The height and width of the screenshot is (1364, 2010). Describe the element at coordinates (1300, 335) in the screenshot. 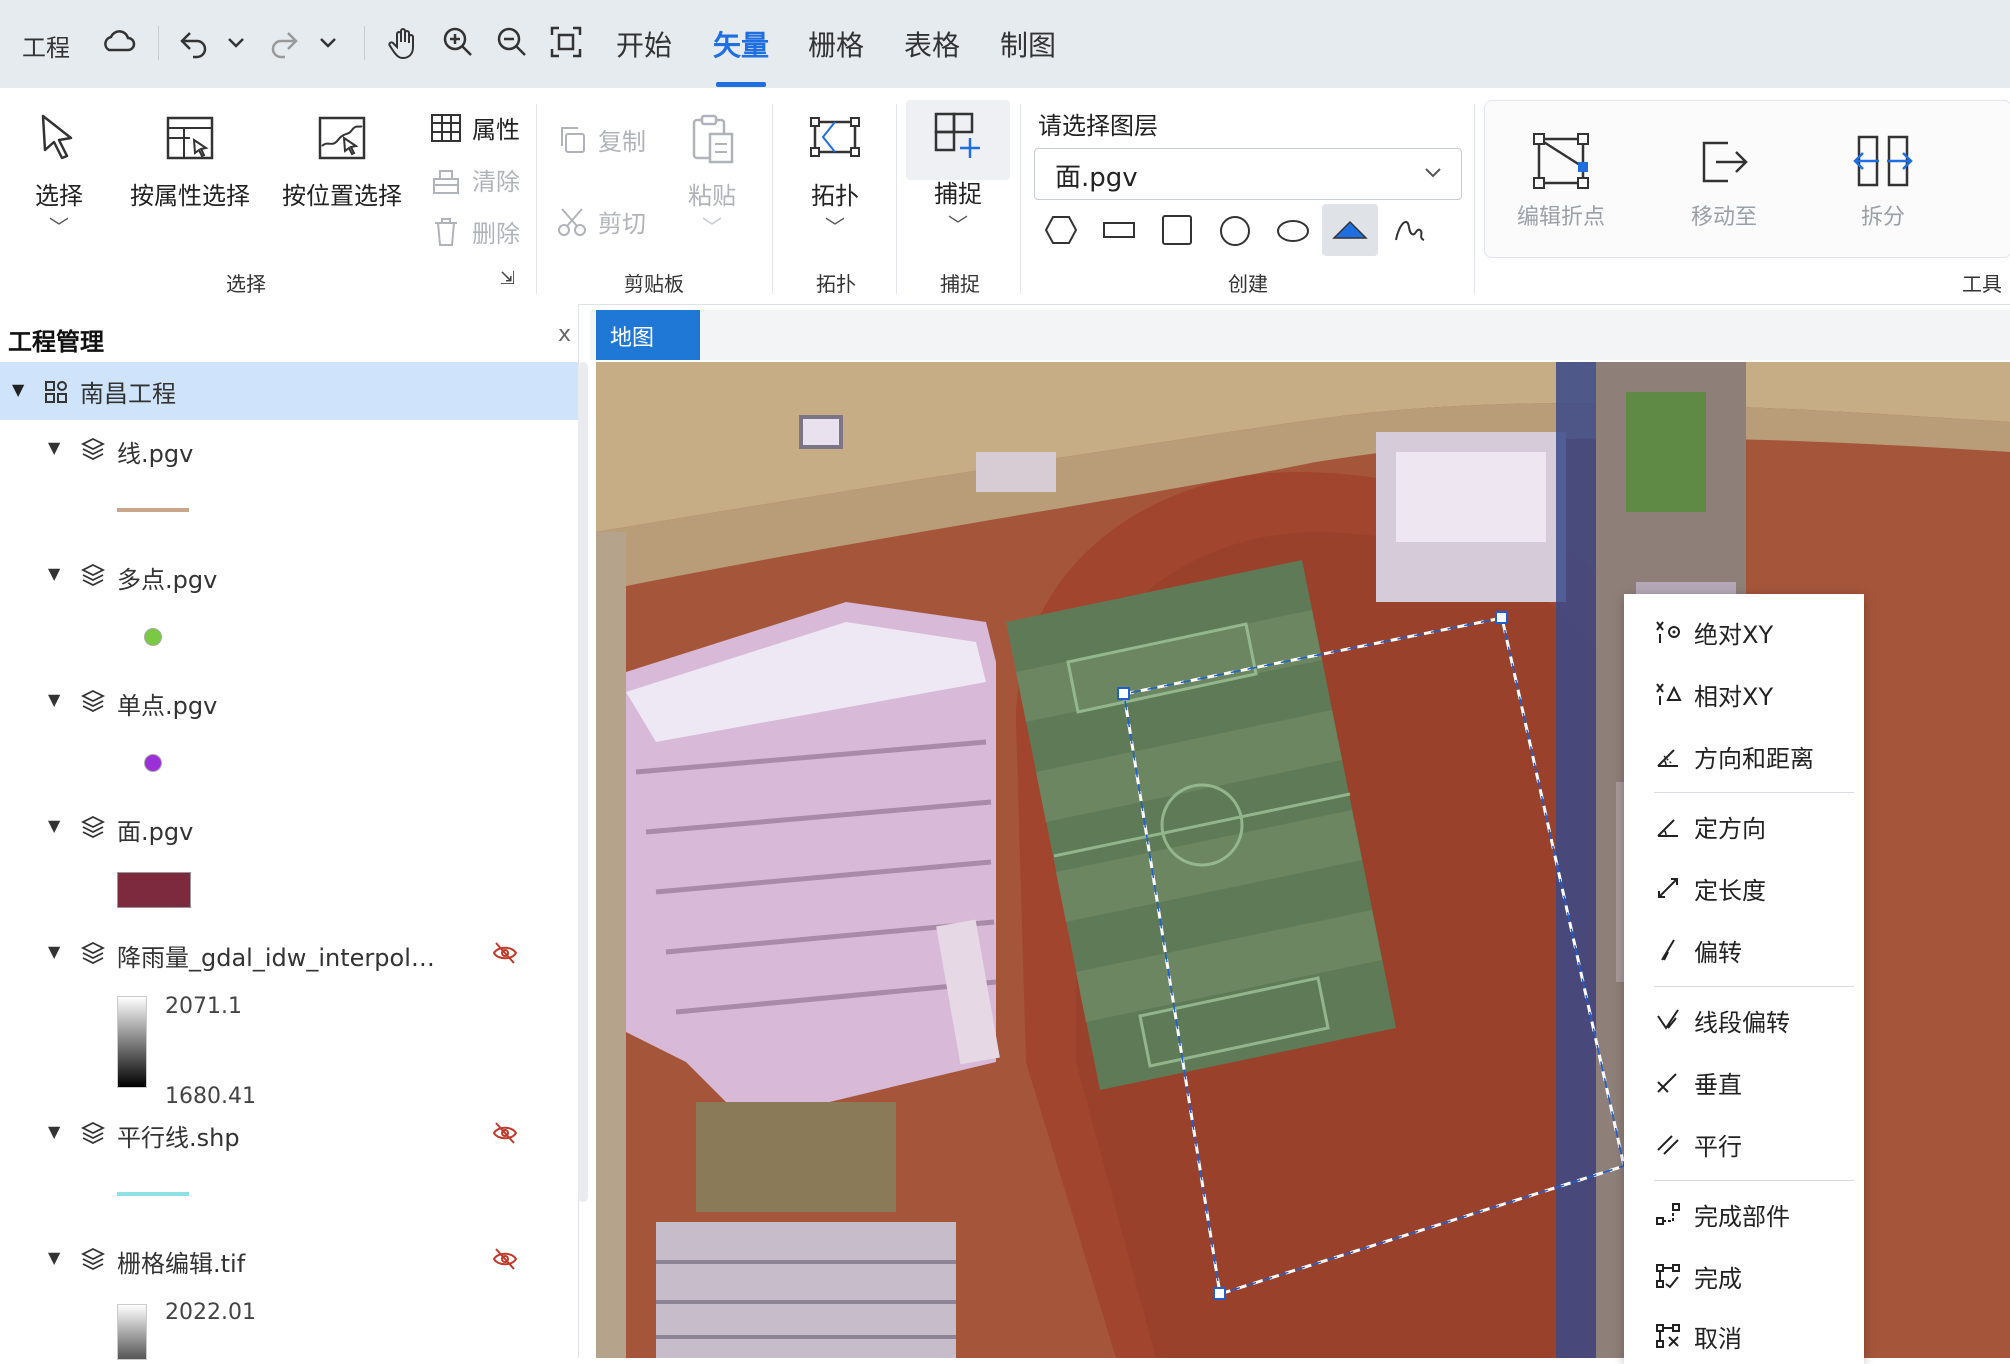

I see `map-tab-bar` at that location.